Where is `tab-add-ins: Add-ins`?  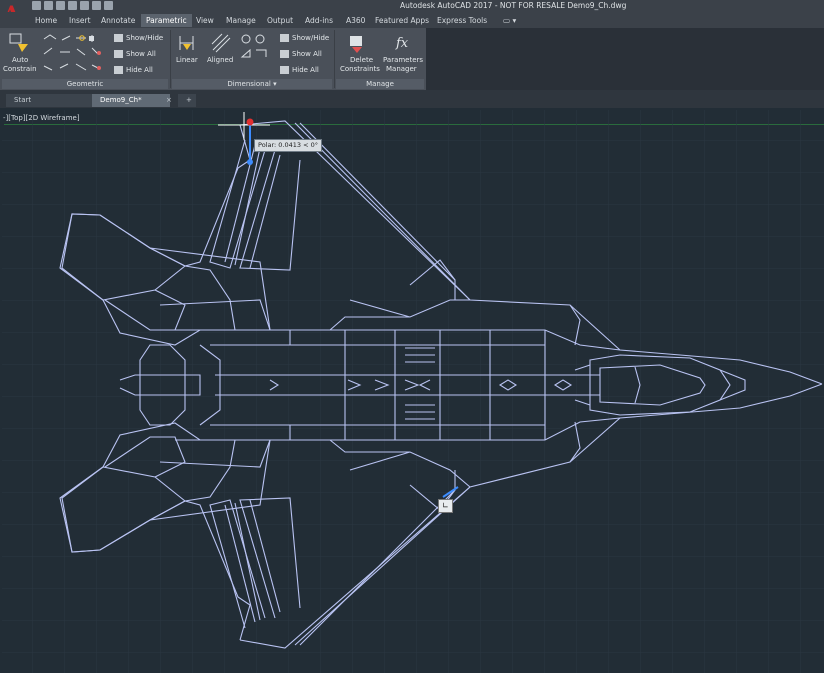
tab-add-ins: Add-ins is located at coordinates (319, 20).